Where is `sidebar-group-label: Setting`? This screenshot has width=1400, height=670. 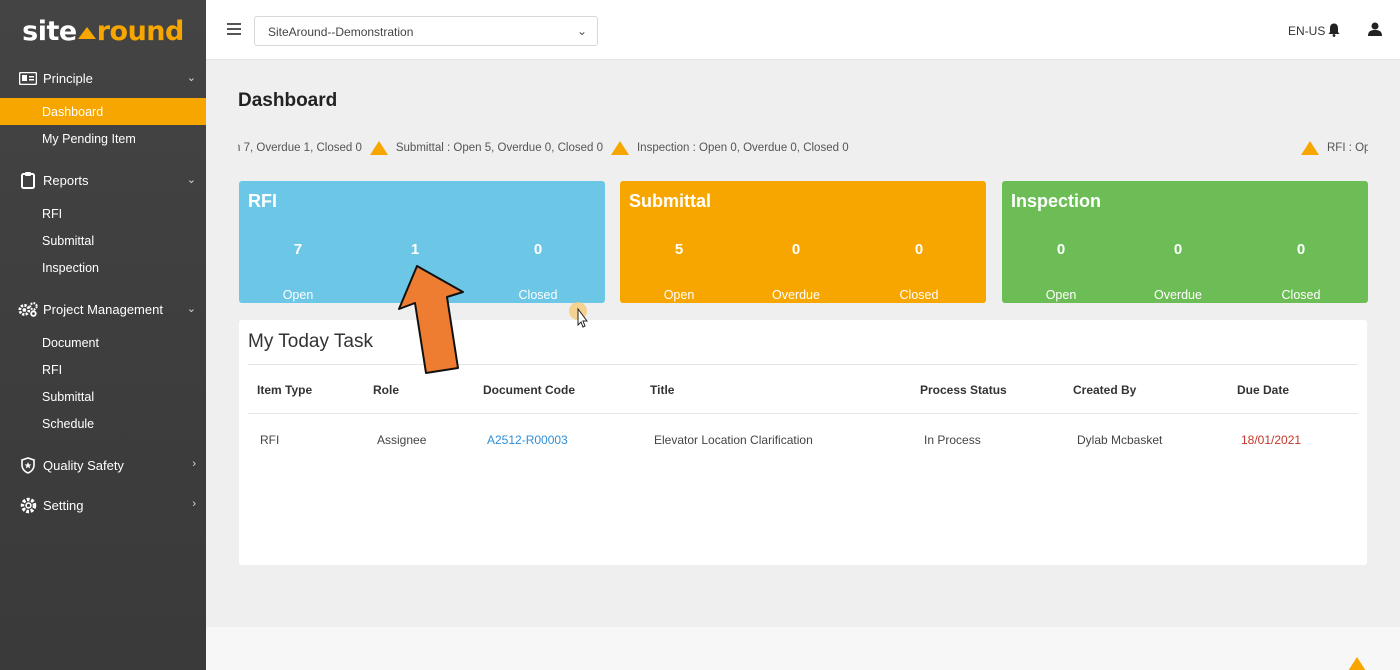
sidebar-group-label: Setting is located at coordinates (63, 505).